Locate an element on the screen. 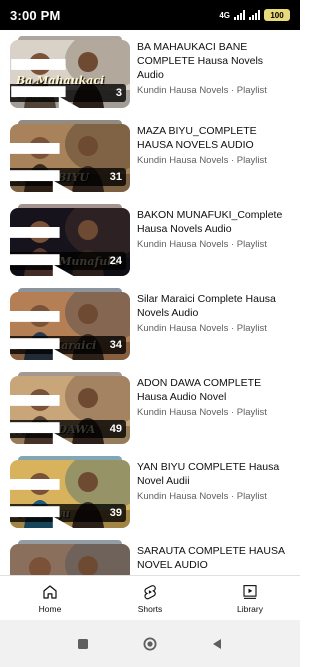 The height and width of the screenshot is (667, 320). video-count-badge: 3 is located at coordinates (68, 83).